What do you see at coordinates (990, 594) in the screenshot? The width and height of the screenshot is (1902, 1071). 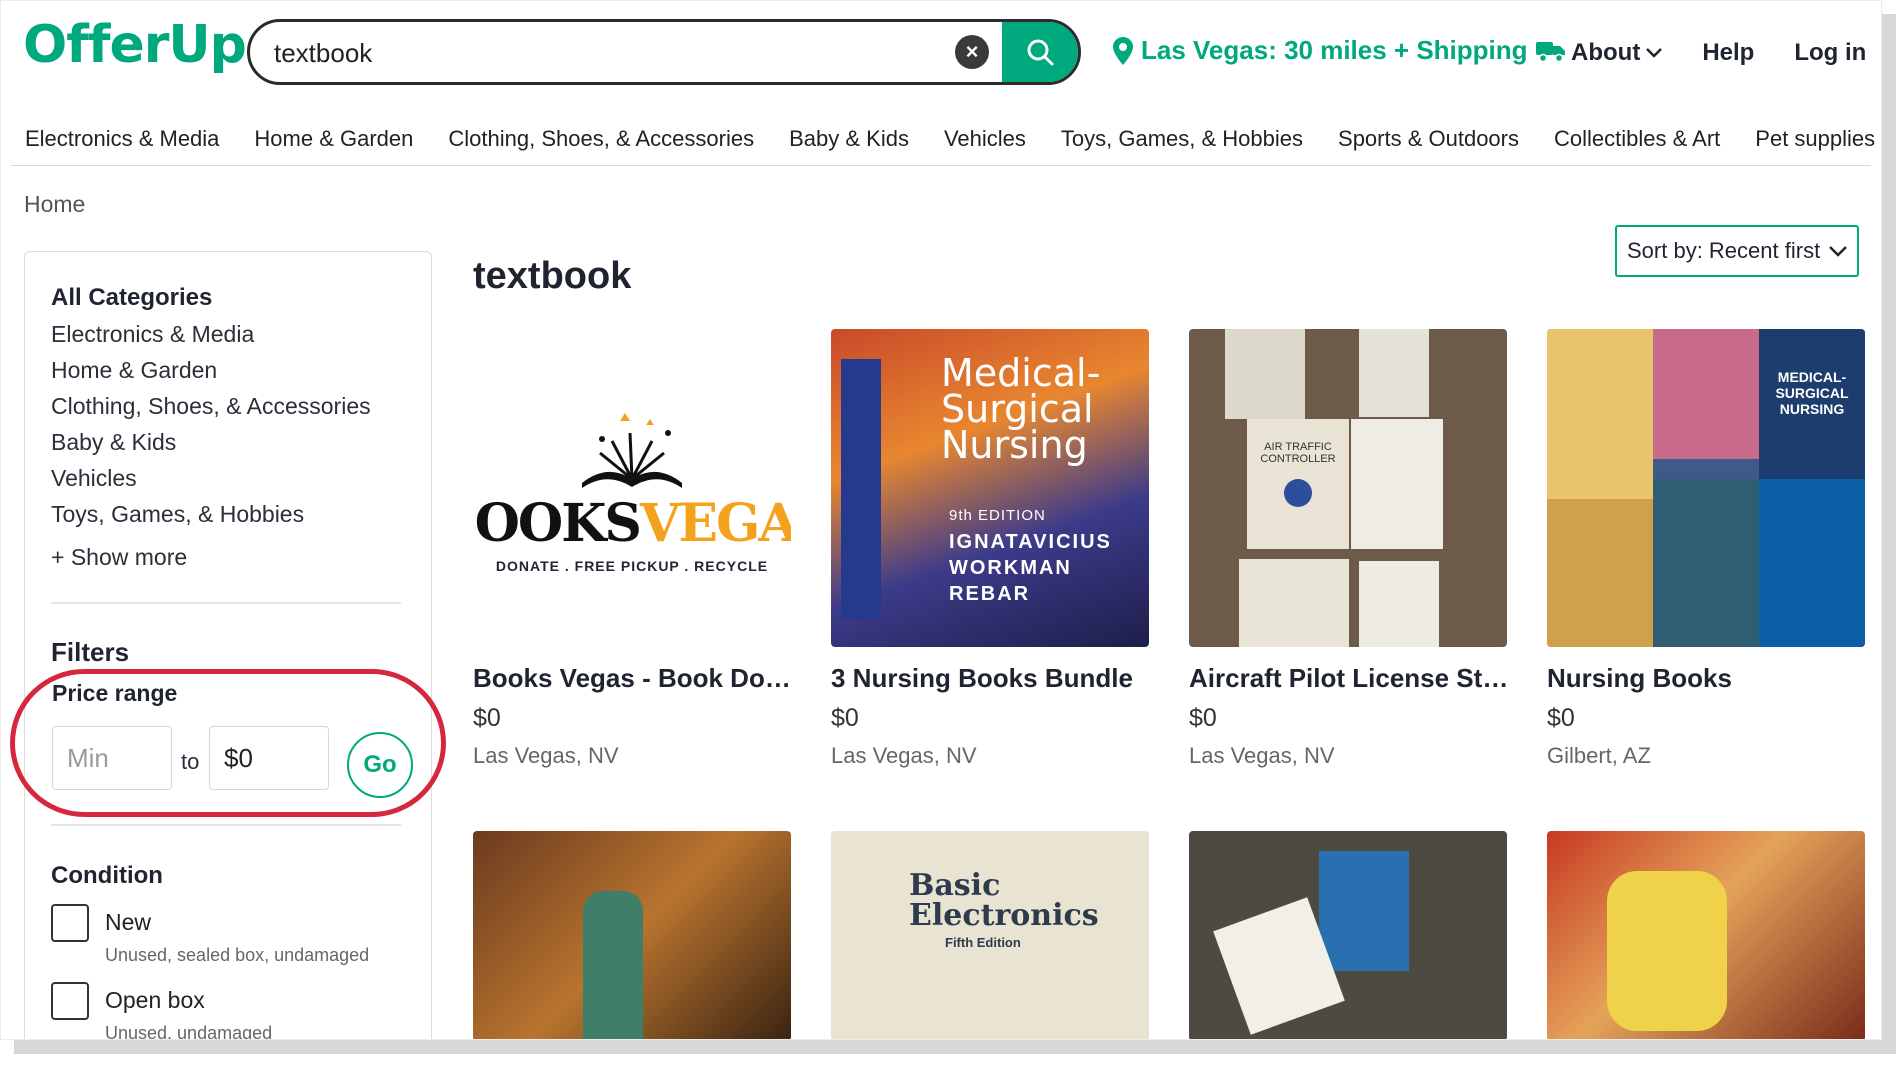 I see `image-text: REBAR` at bounding box center [990, 594].